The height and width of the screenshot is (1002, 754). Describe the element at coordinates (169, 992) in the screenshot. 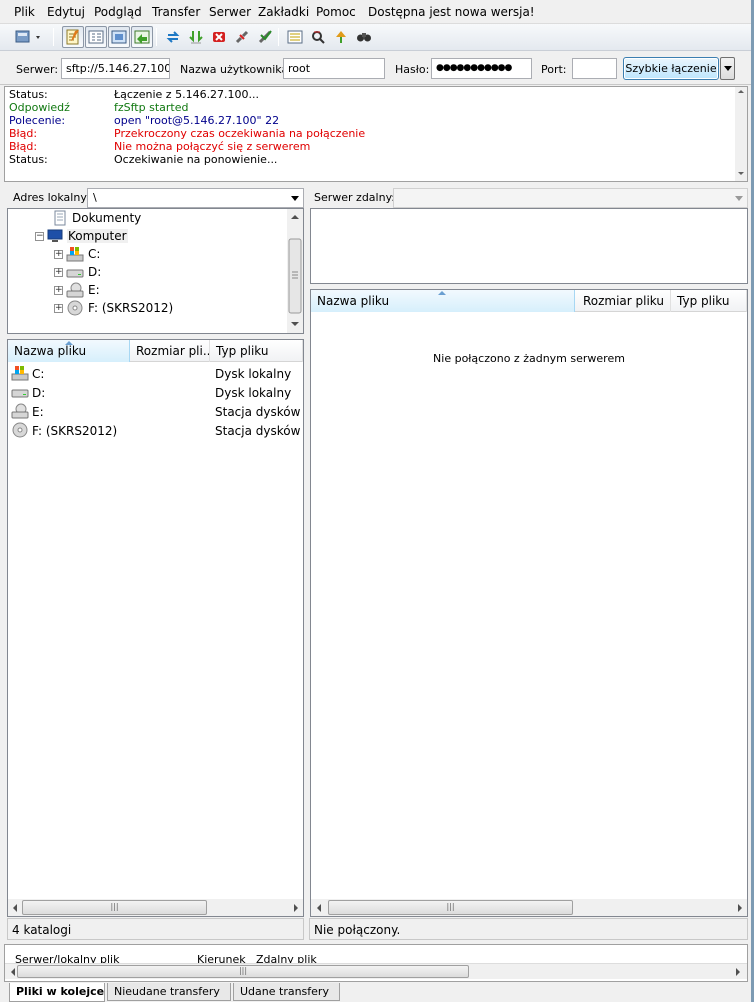

I see `tab-failed-transfers: Nieudane transfery` at that location.